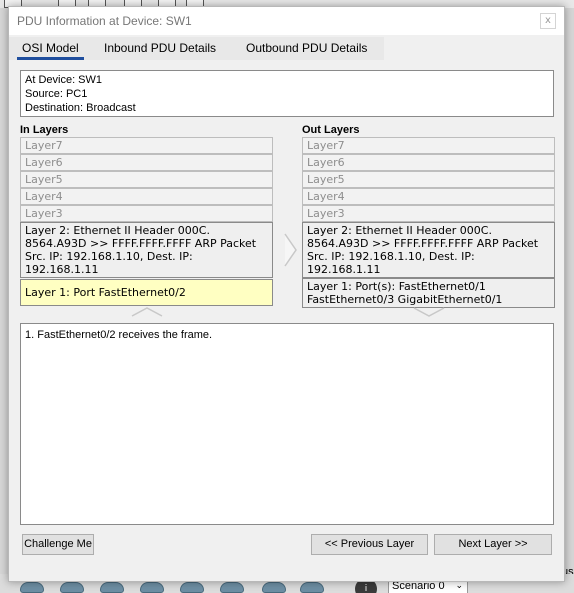 The image size is (574, 593). What do you see at coordinates (493, 544) in the screenshot?
I see `next-layer-button: Next Layer >>` at bounding box center [493, 544].